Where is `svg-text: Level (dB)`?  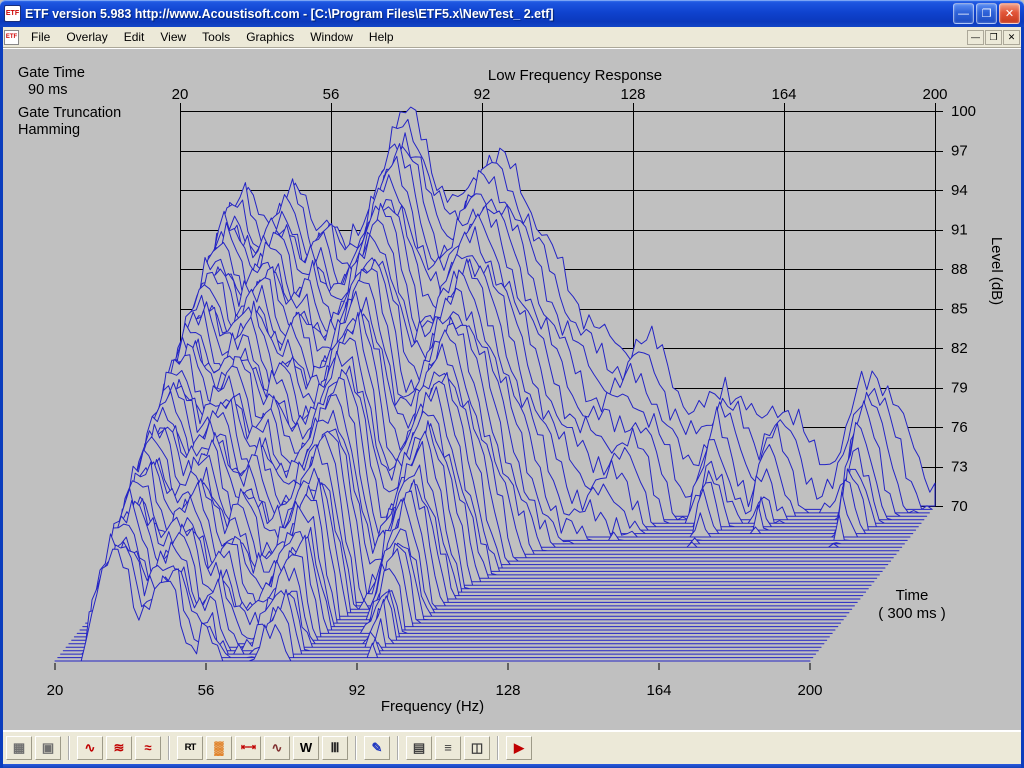 svg-text: Level (dB) is located at coordinates (996, 271).